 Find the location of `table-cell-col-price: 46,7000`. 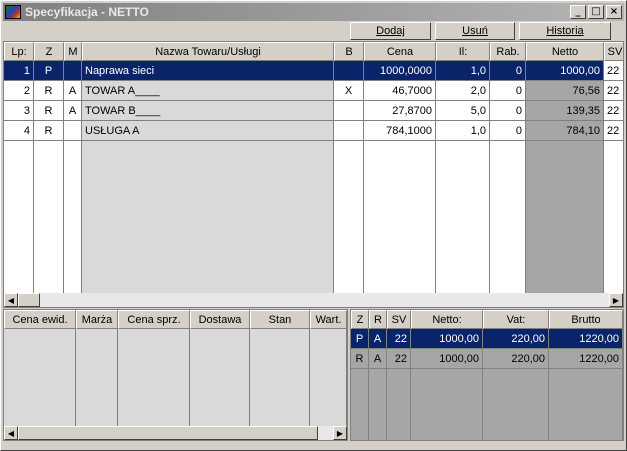

table-cell-col-price: 46,7000 is located at coordinates (400, 91).